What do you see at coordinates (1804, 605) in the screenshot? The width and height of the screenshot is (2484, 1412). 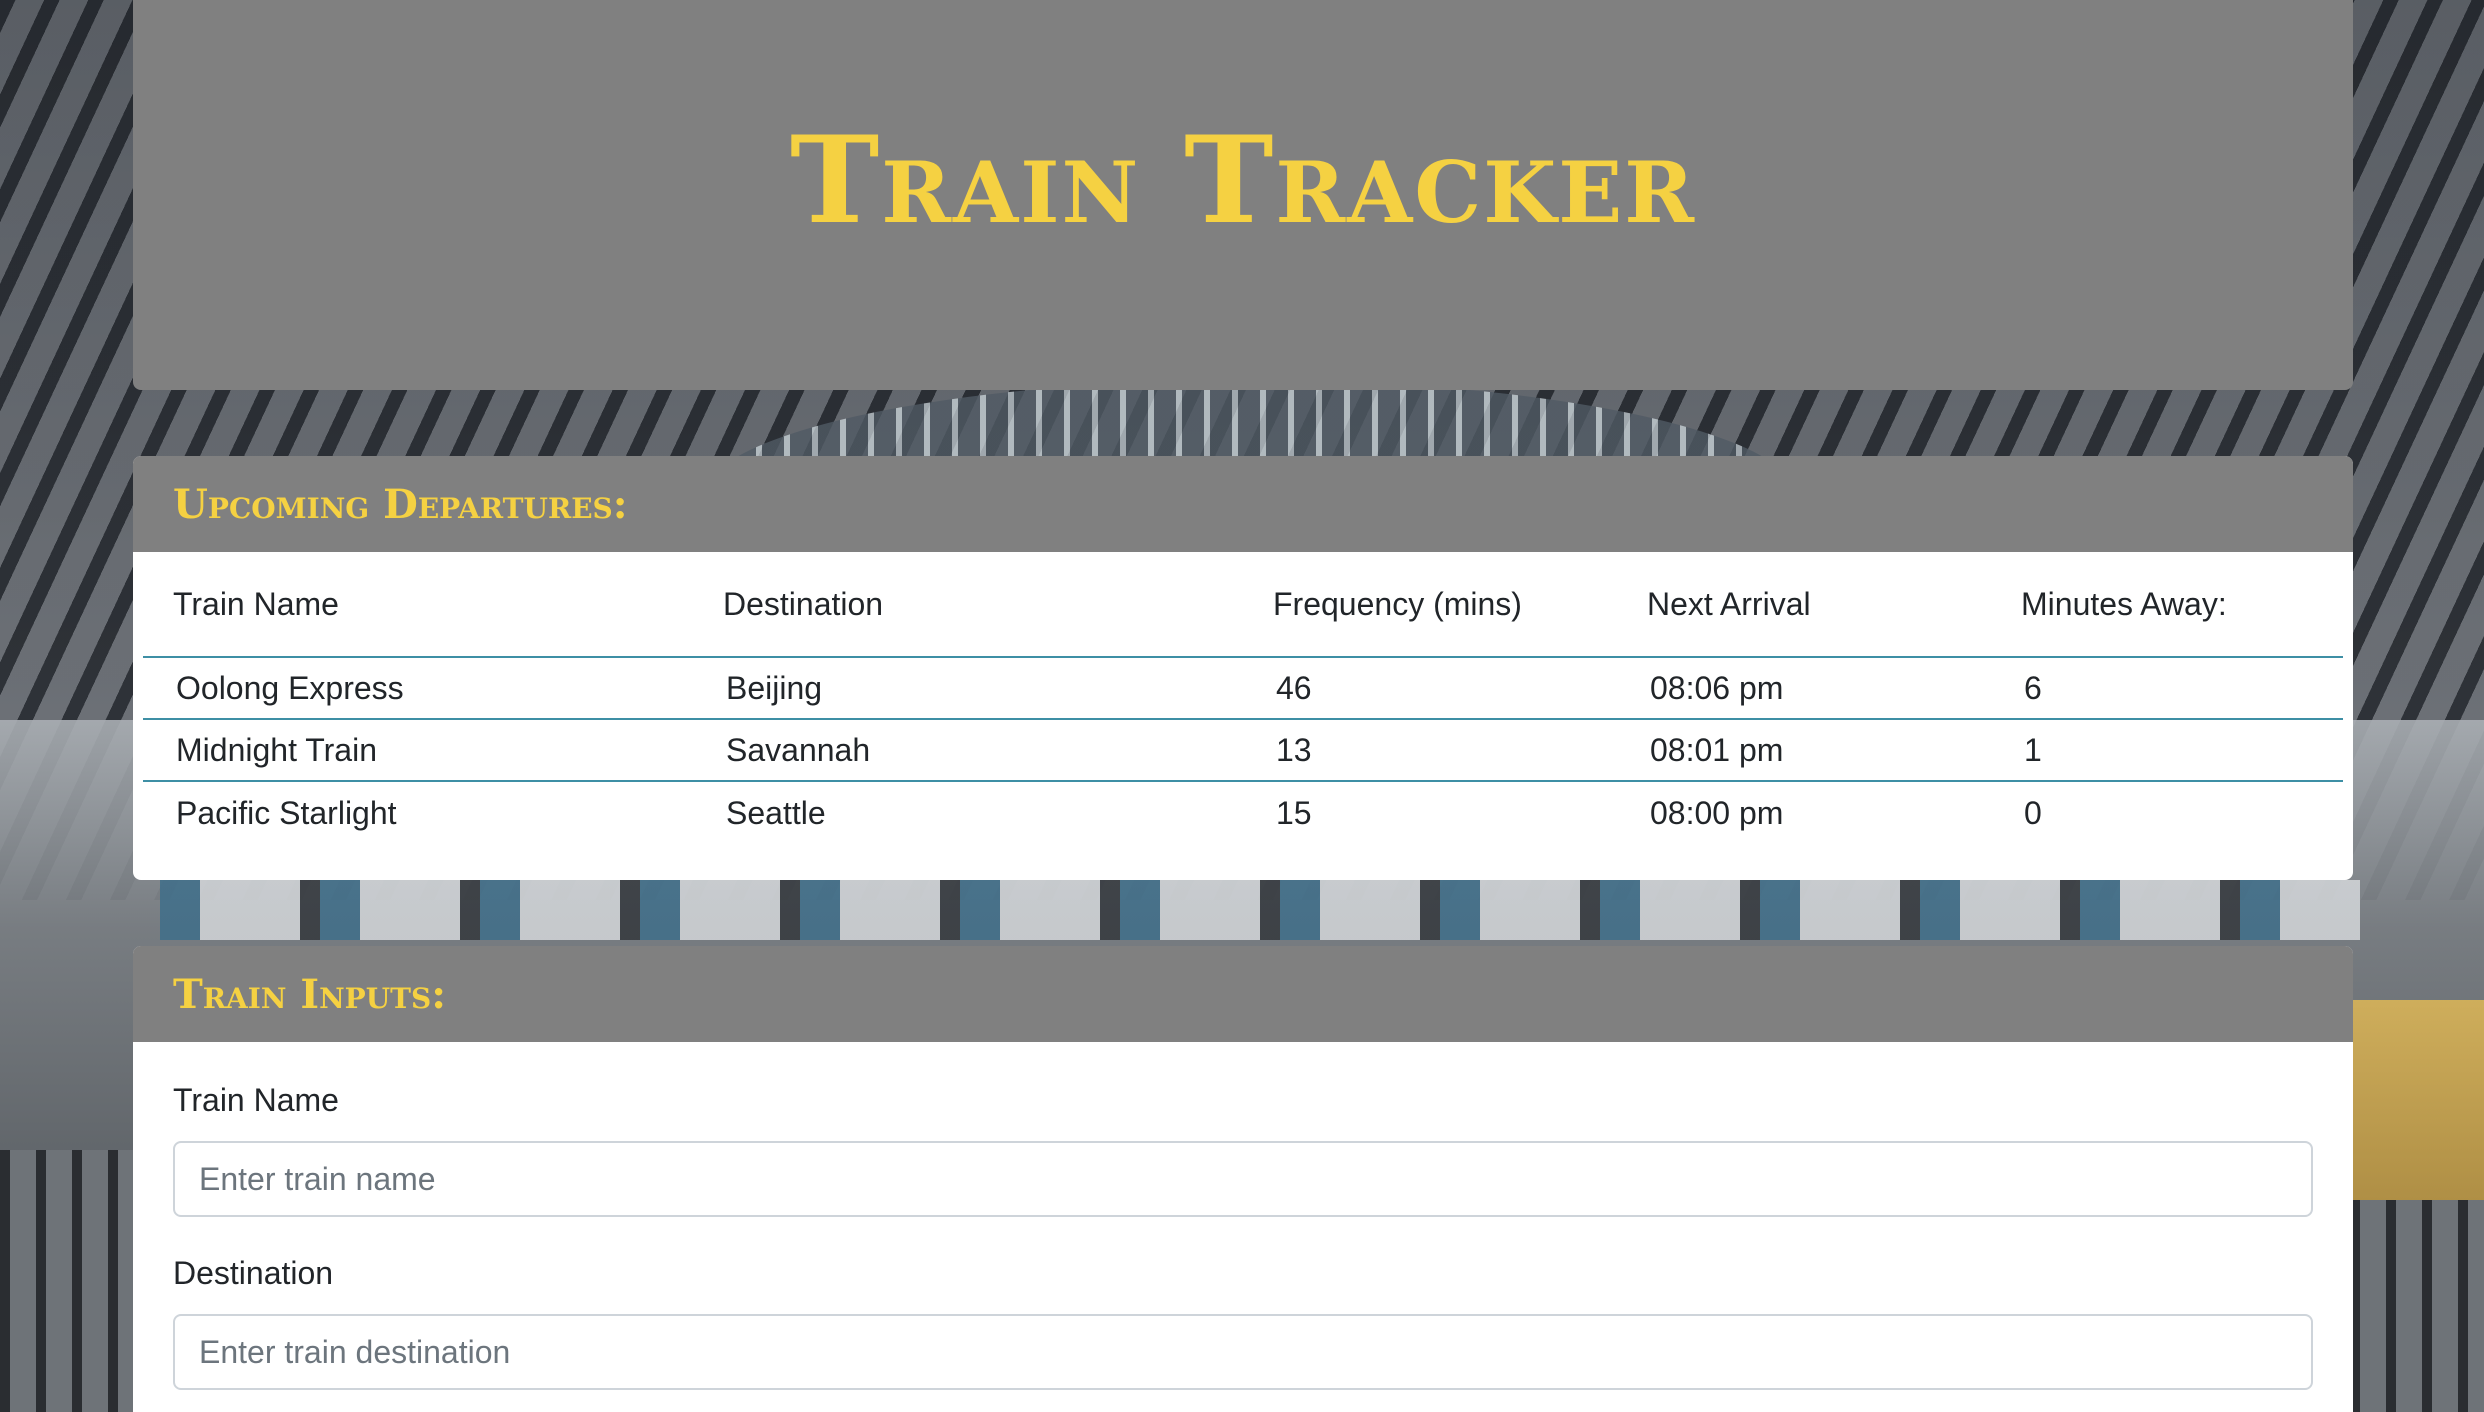 I see `column-header-next-arrival: Next Arrival` at bounding box center [1804, 605].